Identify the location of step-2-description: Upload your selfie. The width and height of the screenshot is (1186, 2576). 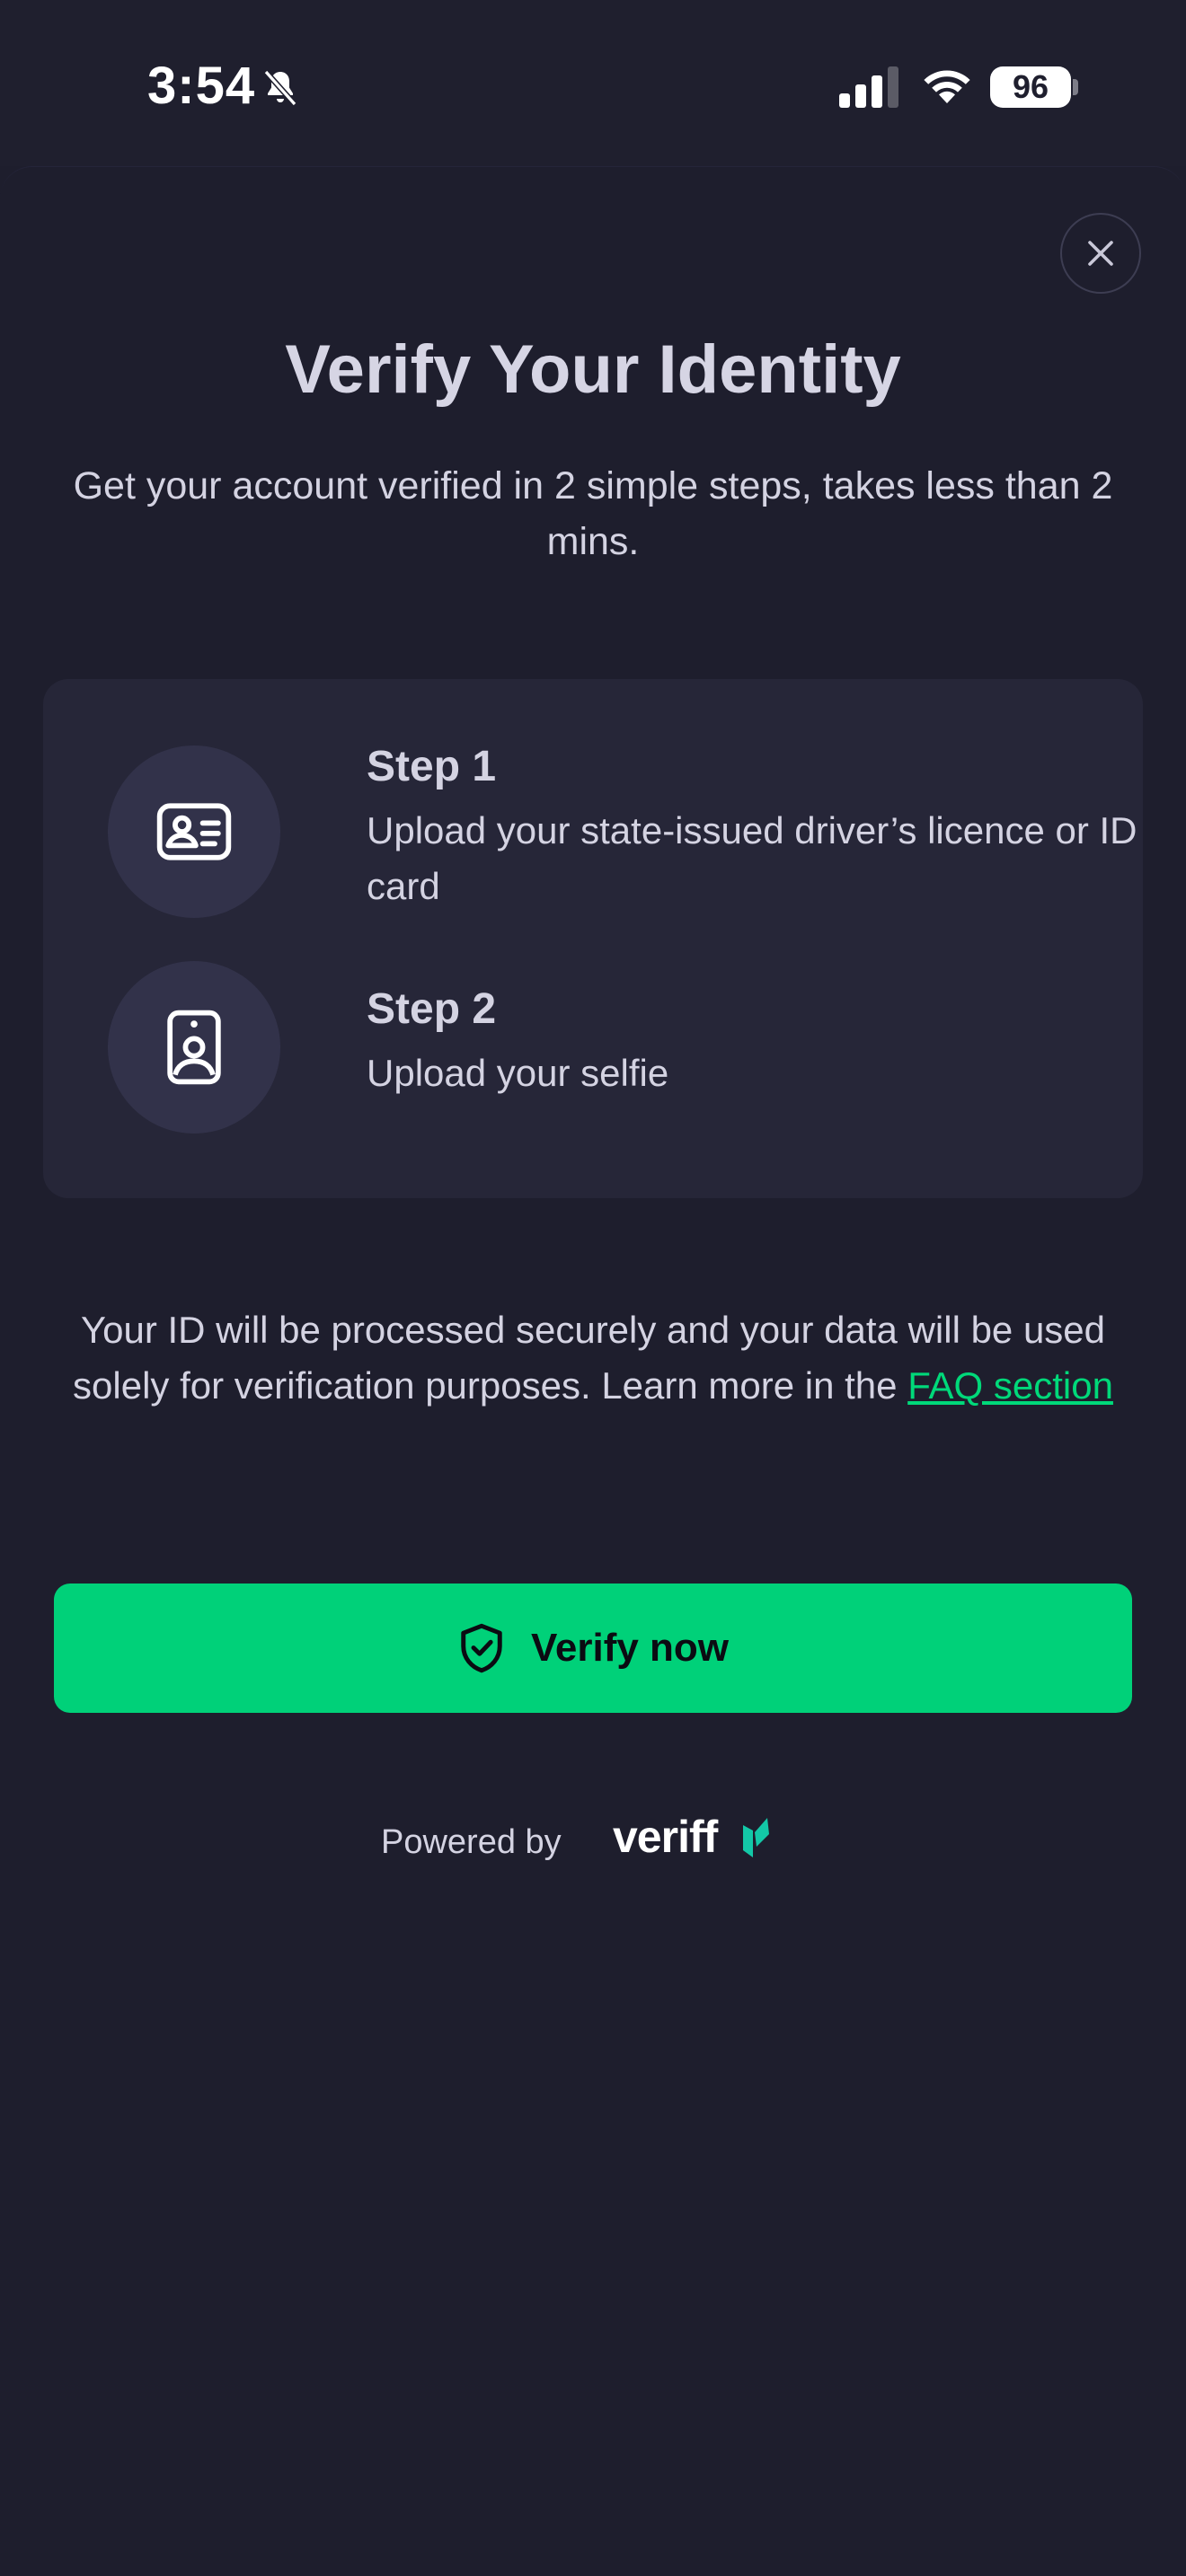
(518, 1073).